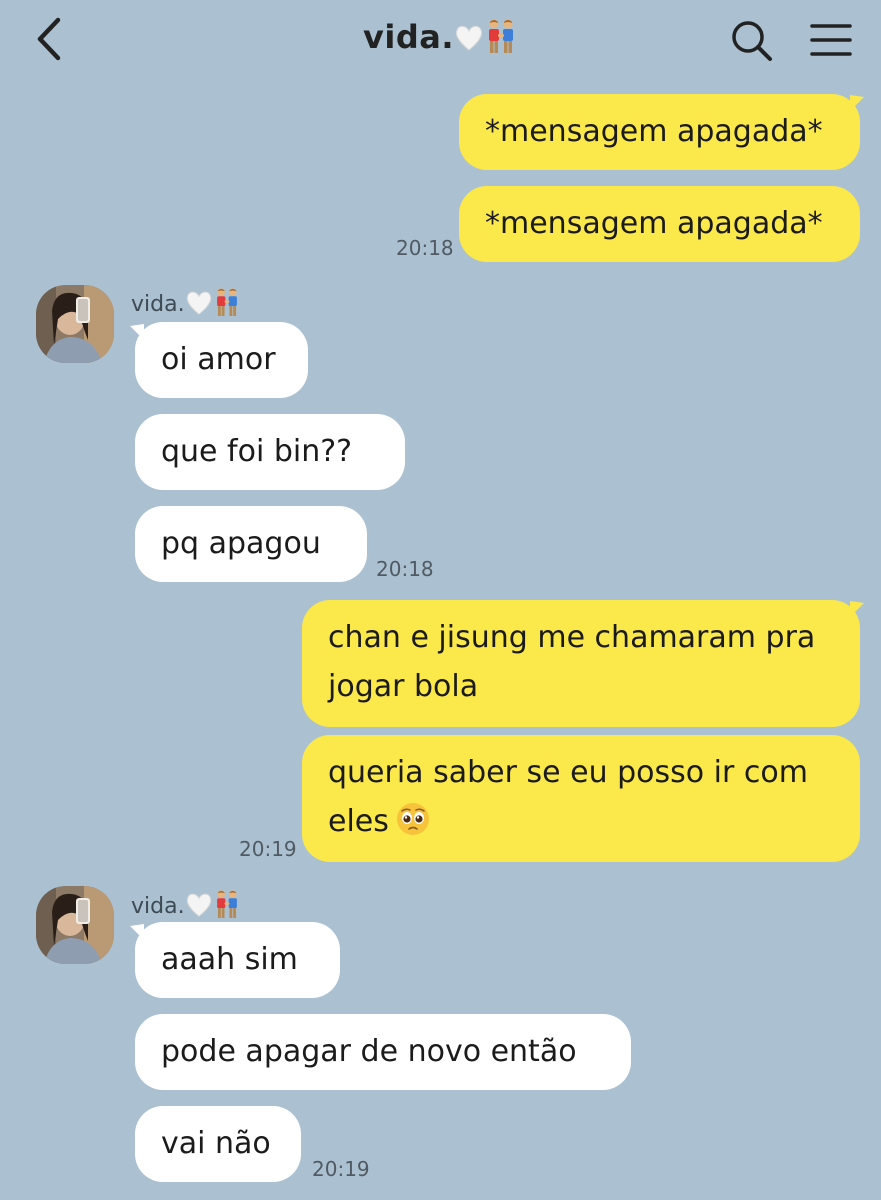  Describe the element at coordinates (572, 637) in the screenshot. I see `message-text-line: chan e jisung me chamaram pra` at that location.